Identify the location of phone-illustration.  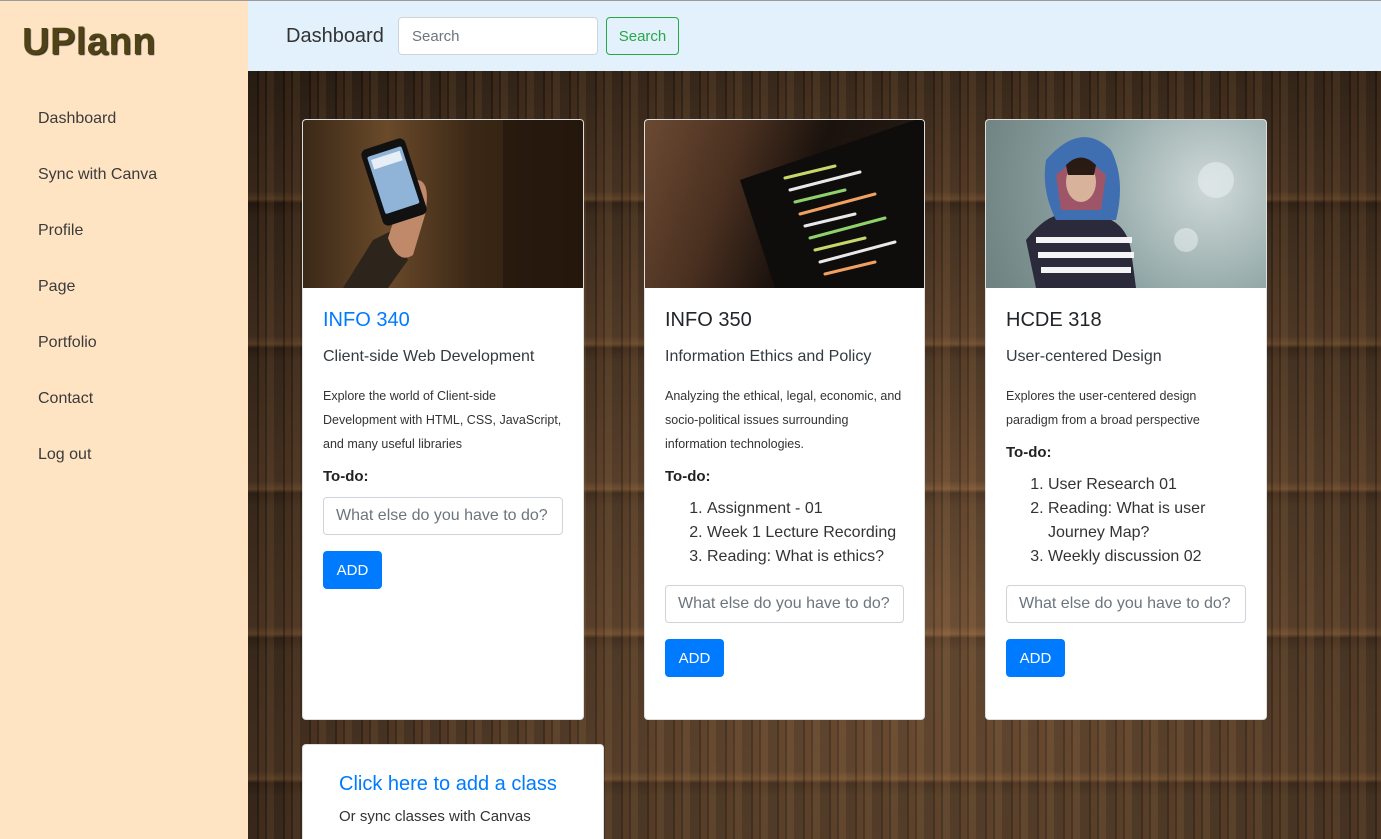
(463, 204).